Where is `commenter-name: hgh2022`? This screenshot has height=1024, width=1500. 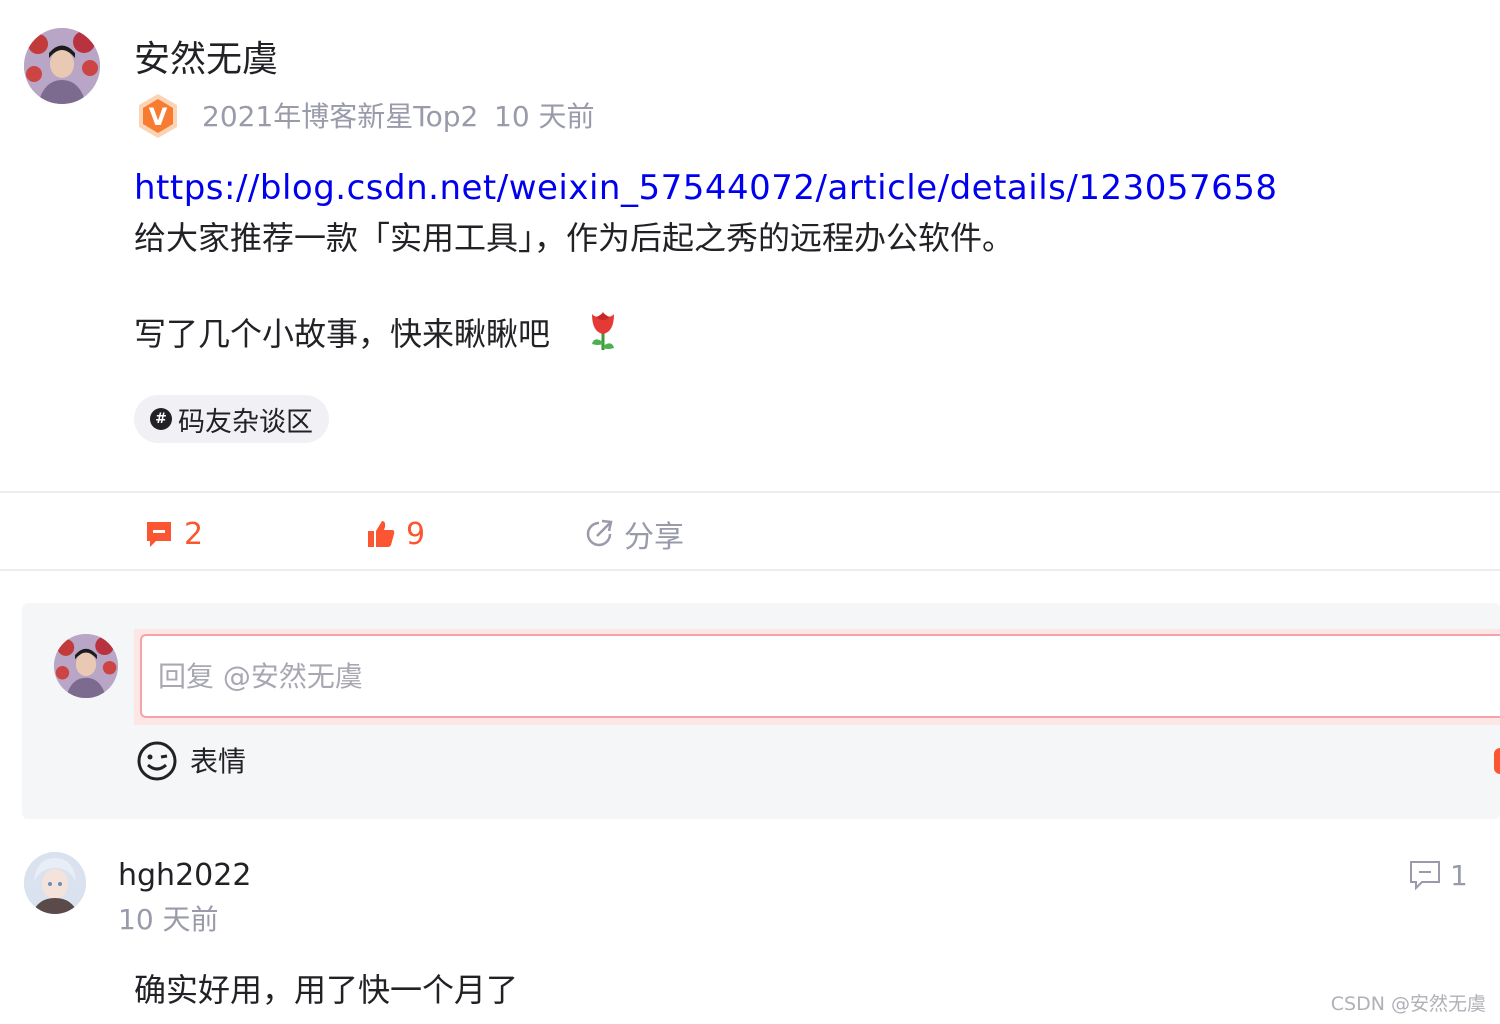
commenter-name: hgh2022 is located at coordinates (184, 876).